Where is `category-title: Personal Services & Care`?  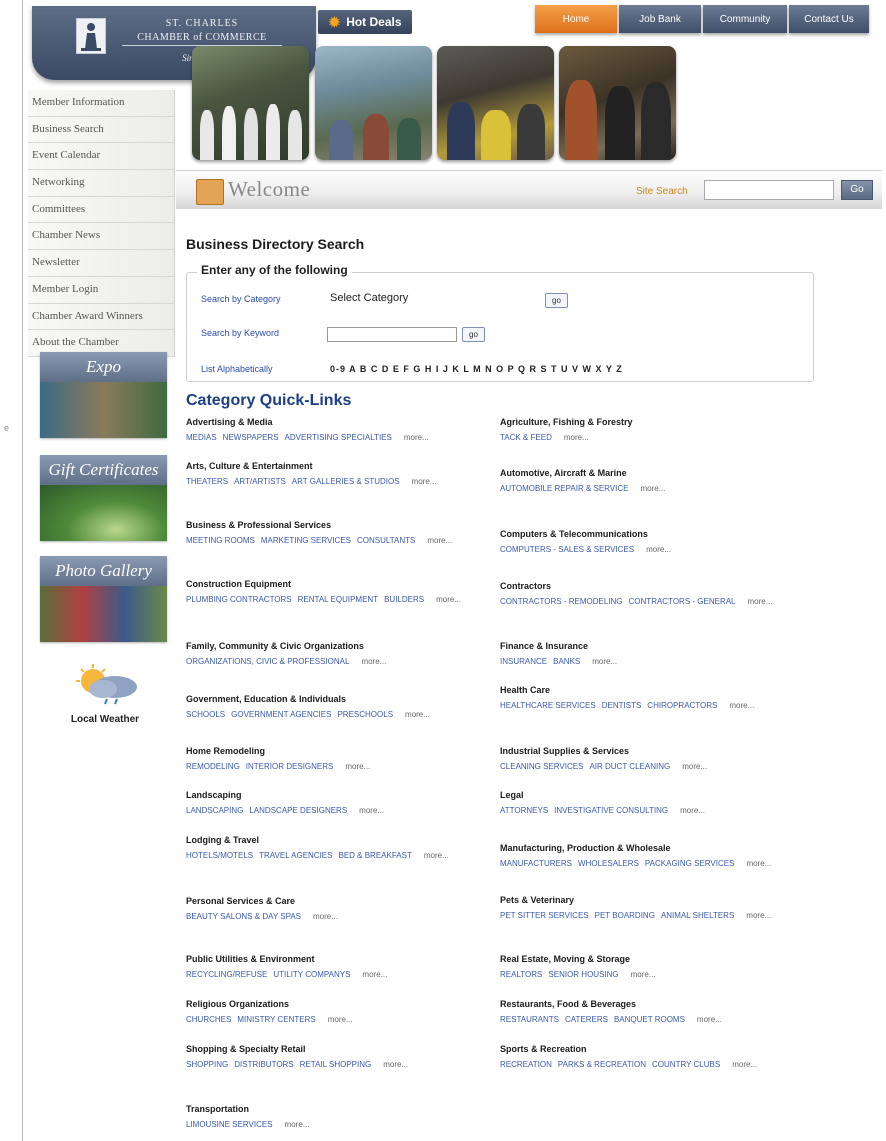
category-title: Personal Services & Care is located at coordinates (341, 901).